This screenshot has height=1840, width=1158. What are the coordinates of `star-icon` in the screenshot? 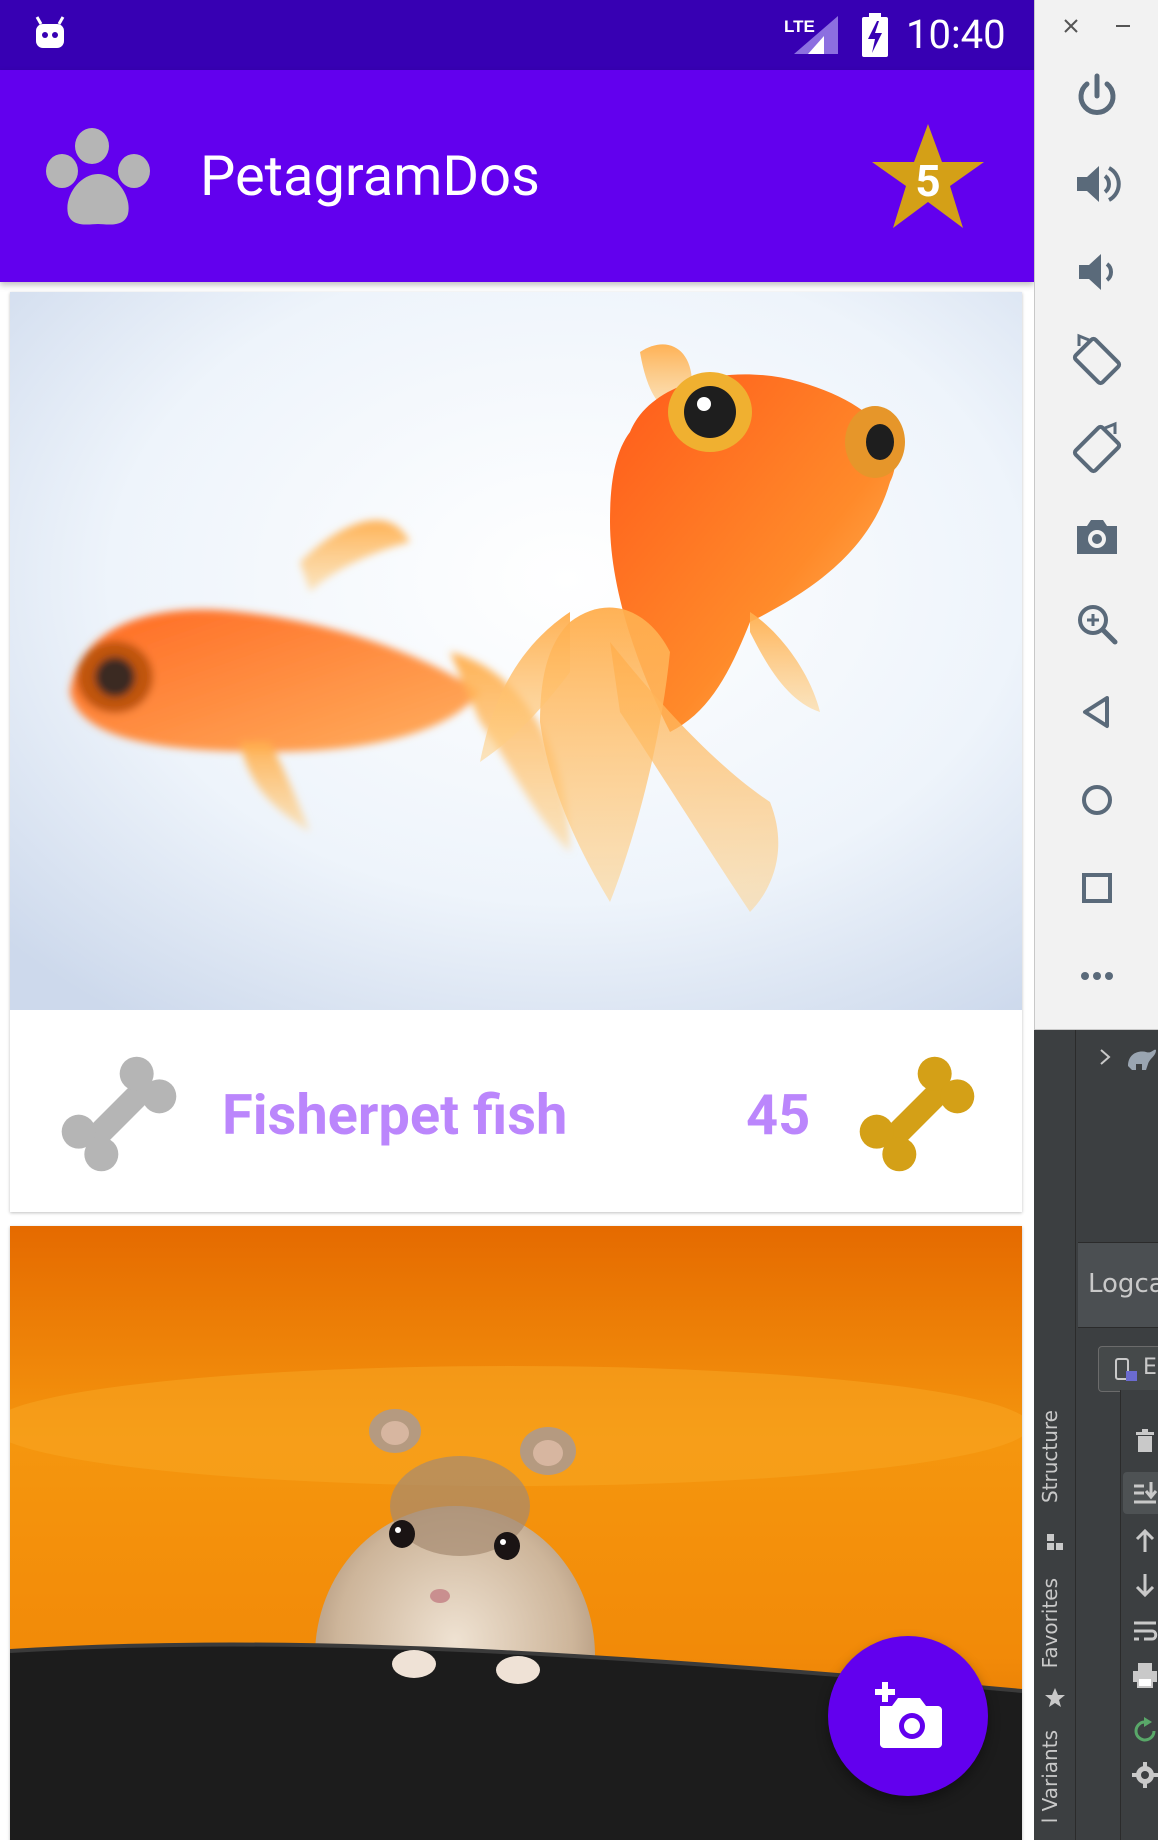 It's located at (1055, 1697).